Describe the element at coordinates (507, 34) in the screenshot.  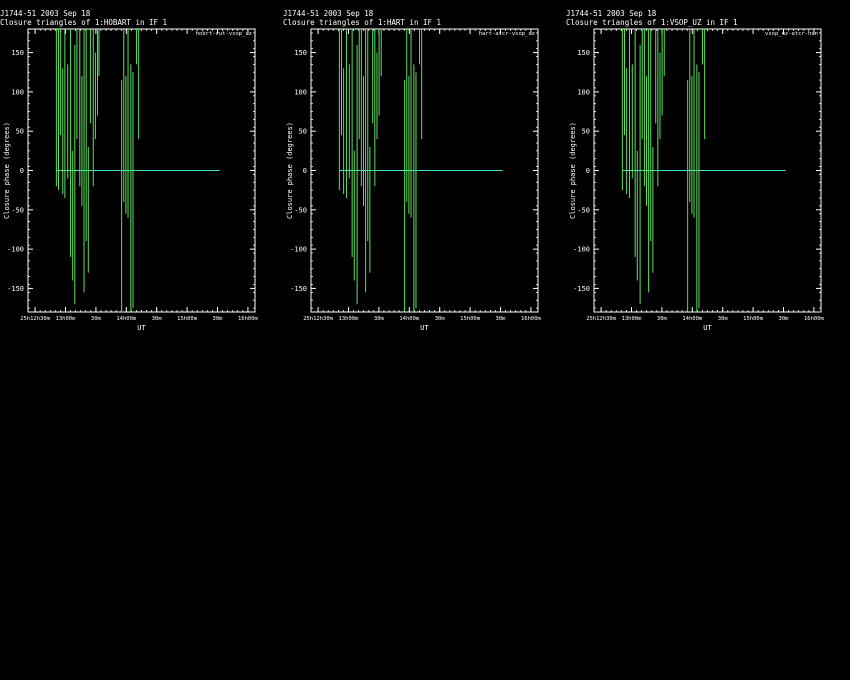
I see `triangle-label: hart-atcr-vsop_uz` at that location.